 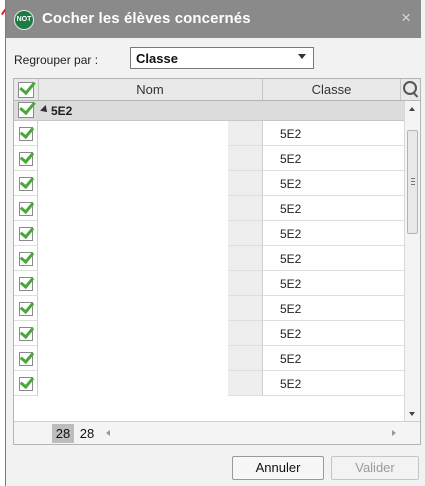 What do you see at coordinates (375, 468) in the screenshot?
I see `validate-button: Valider` at bounding box center [375, 468].